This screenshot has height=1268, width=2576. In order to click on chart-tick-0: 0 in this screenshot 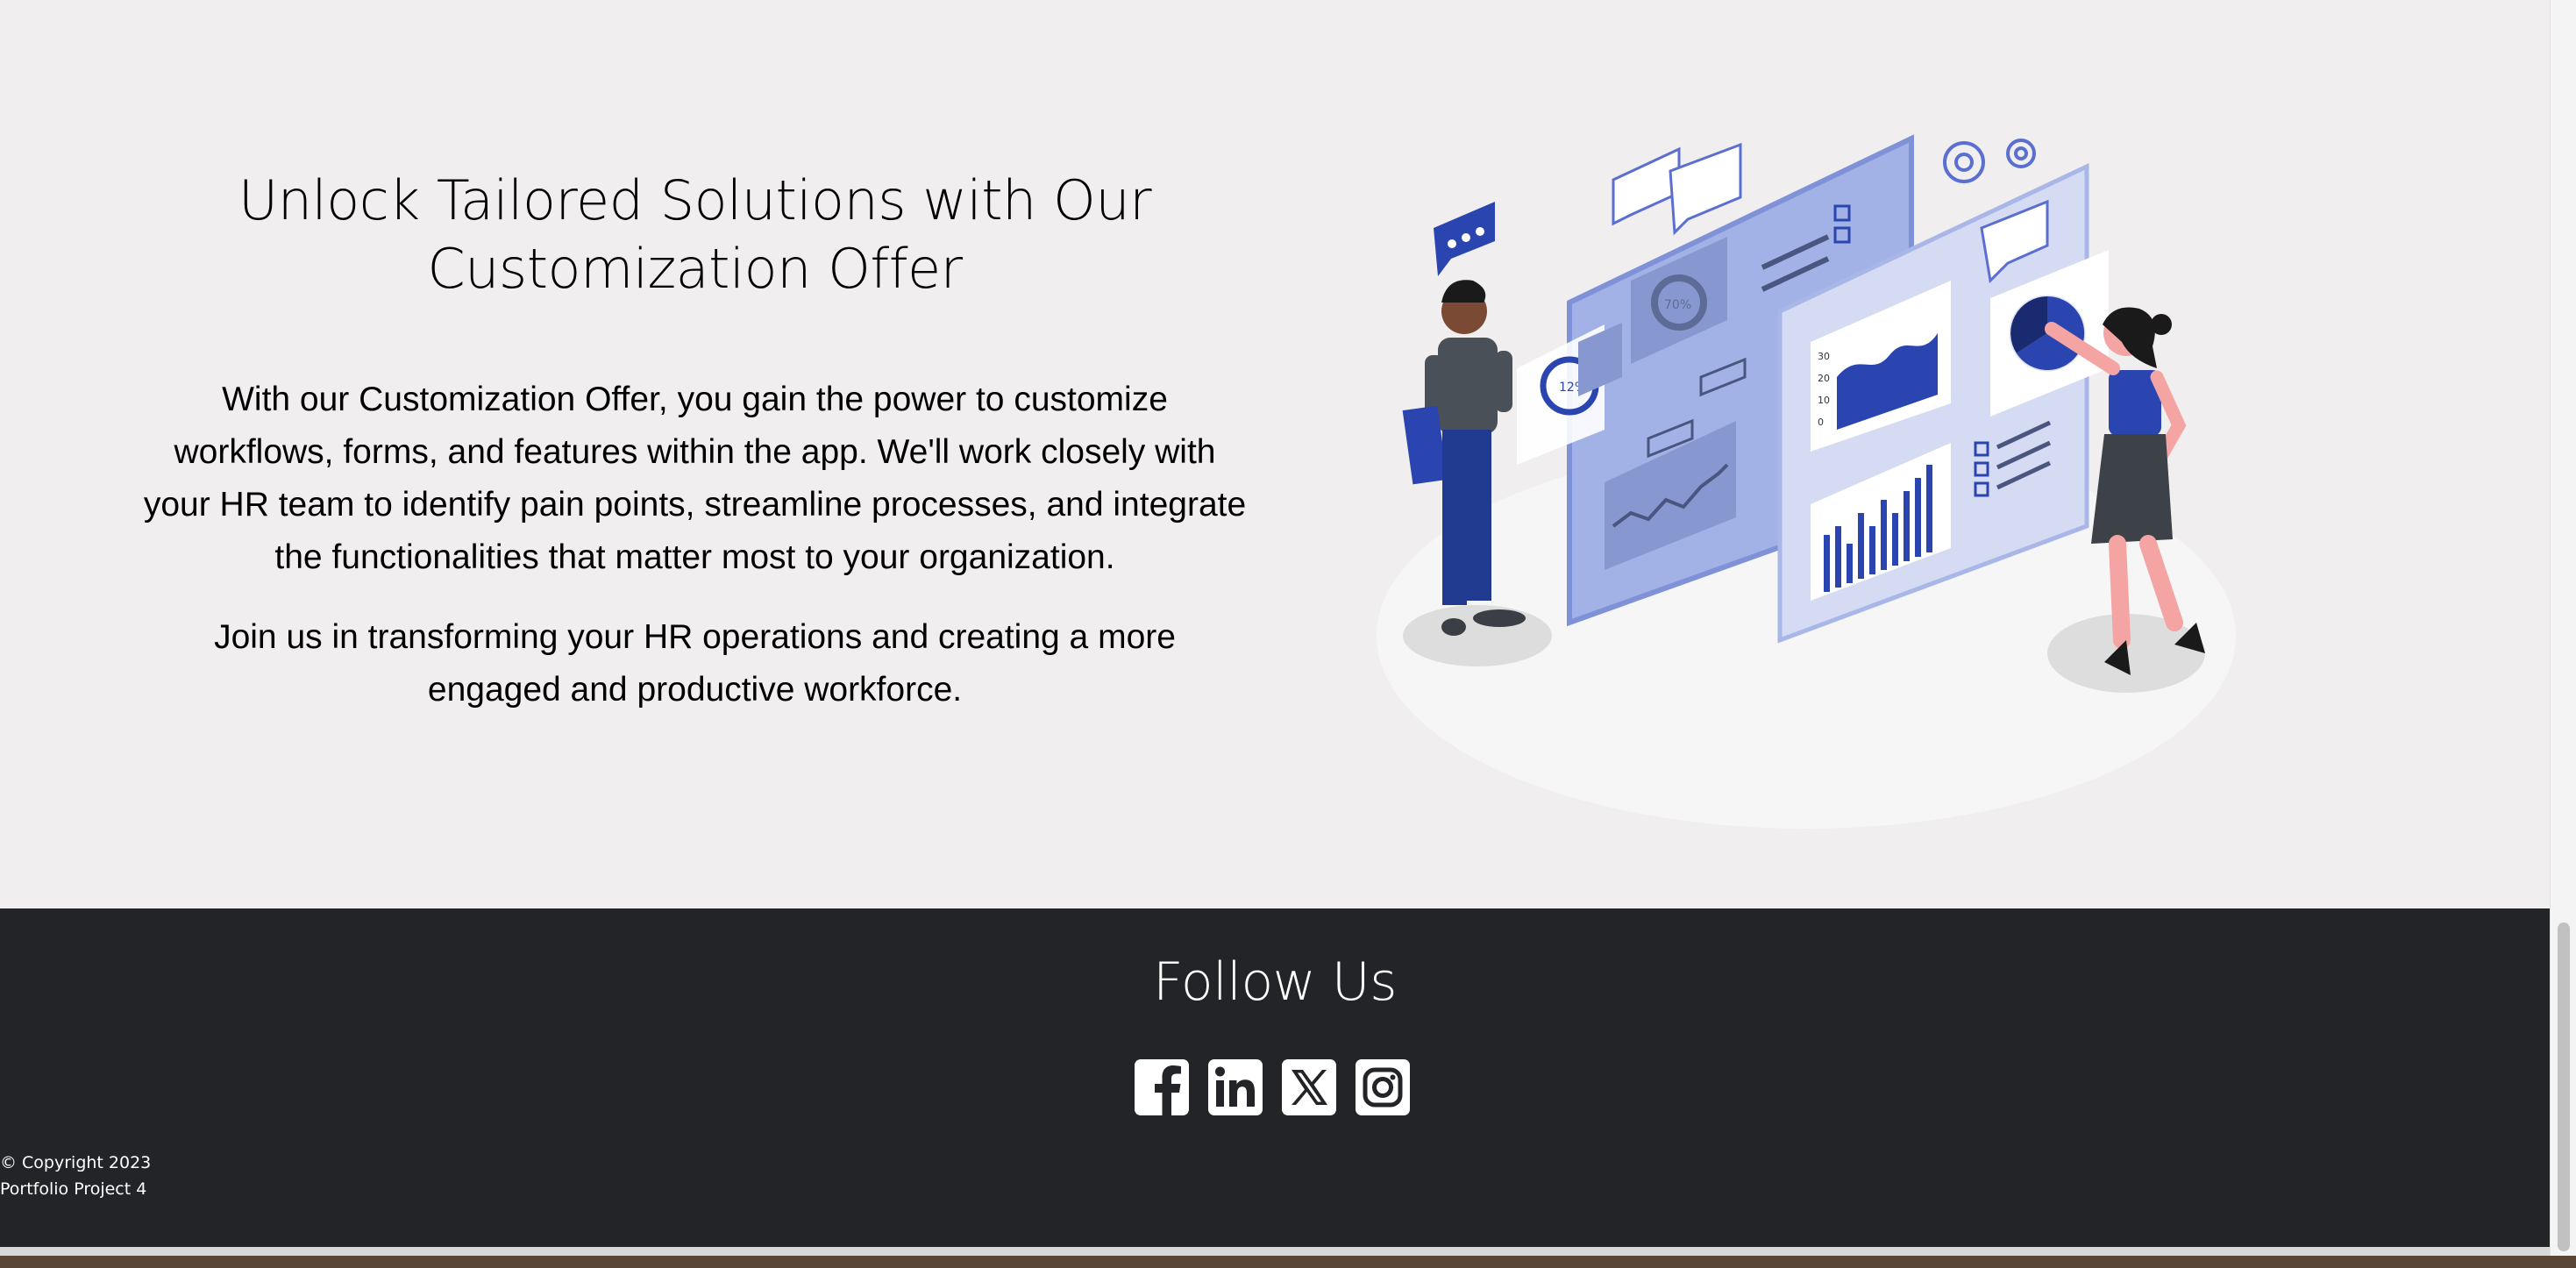, I will do `click(1821, 422)`.